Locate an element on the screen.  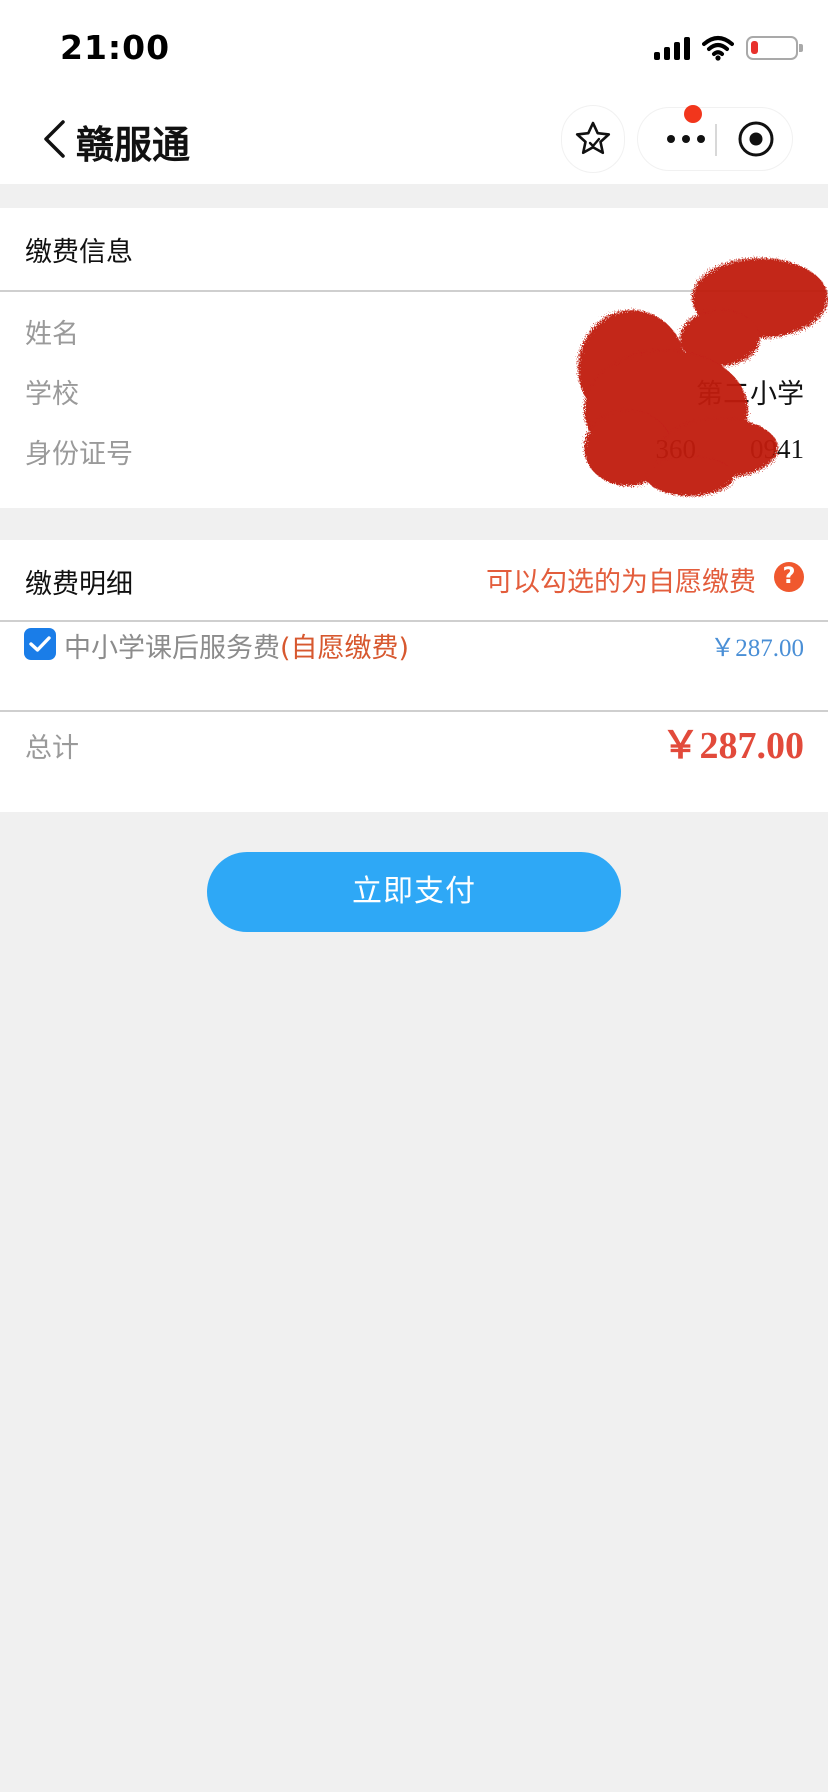
mini-program-capsule is located at coordinates (715, 137).